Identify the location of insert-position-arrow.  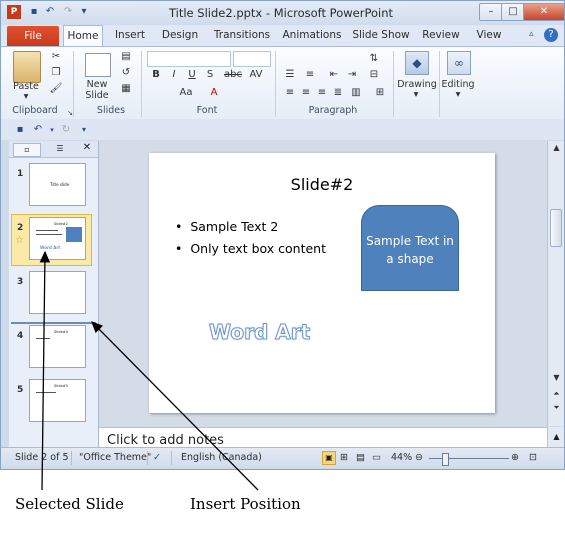
(175, 406).